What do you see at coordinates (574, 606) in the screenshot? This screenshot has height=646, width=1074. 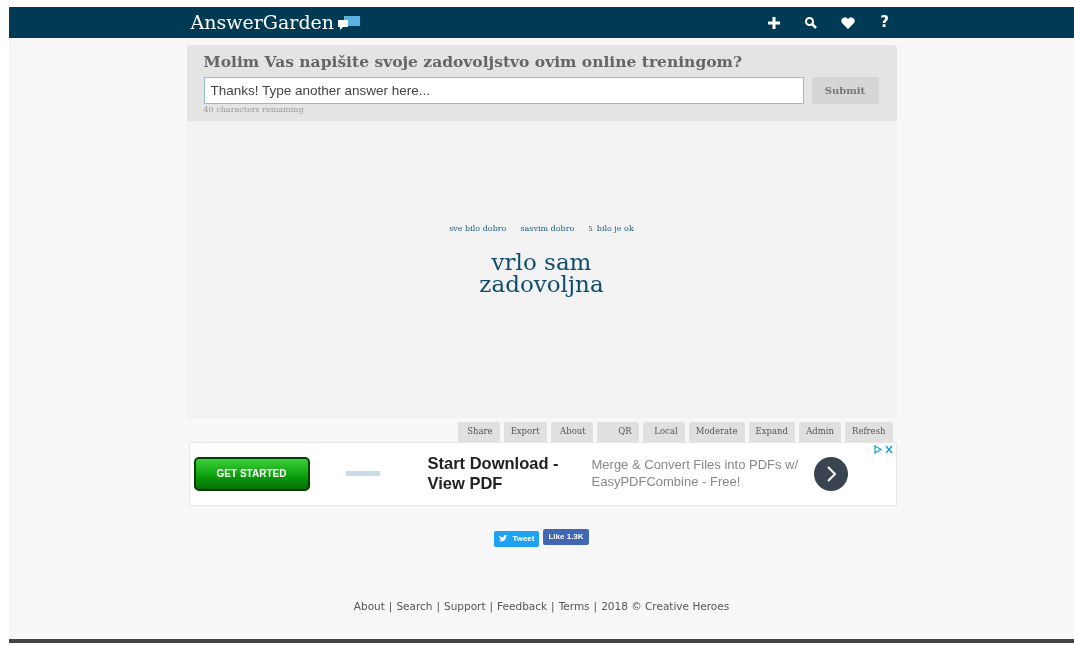 I see `footer-link: Terms` at bounding box center [574, 606].